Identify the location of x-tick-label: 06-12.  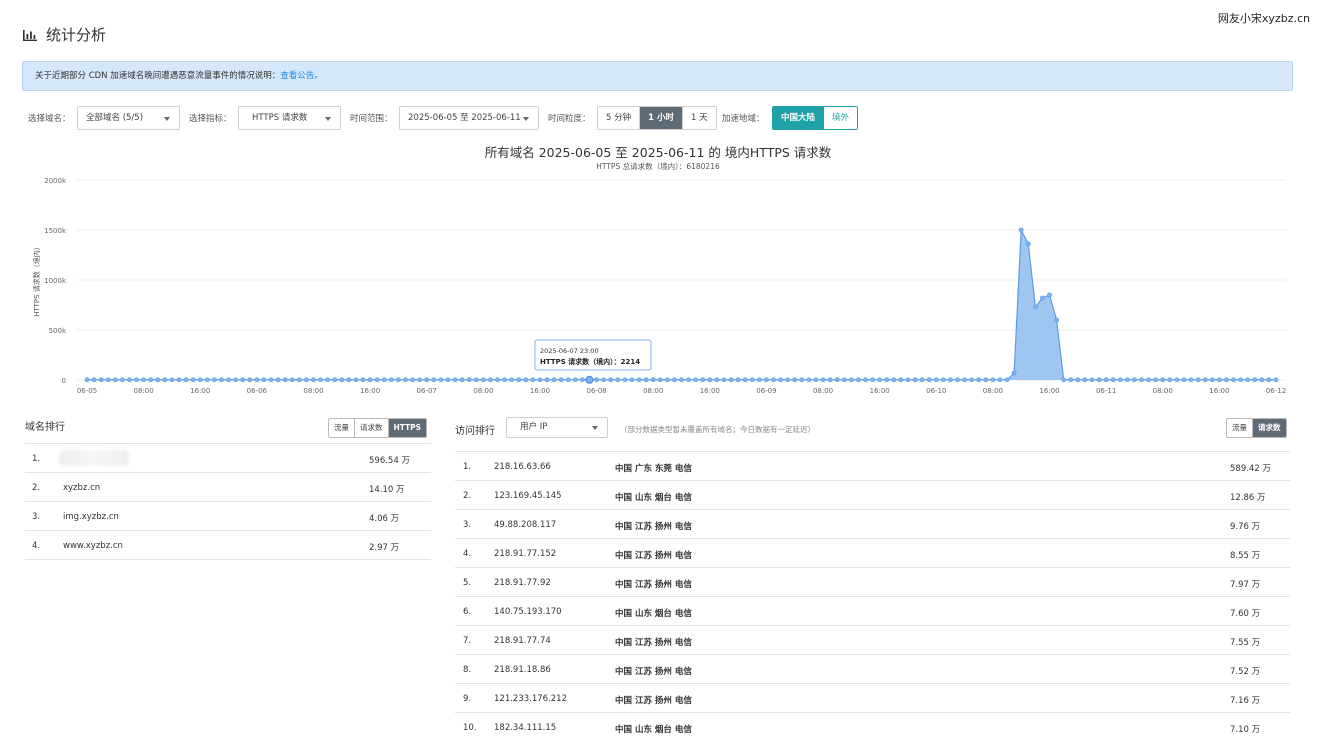
(1276, 391).